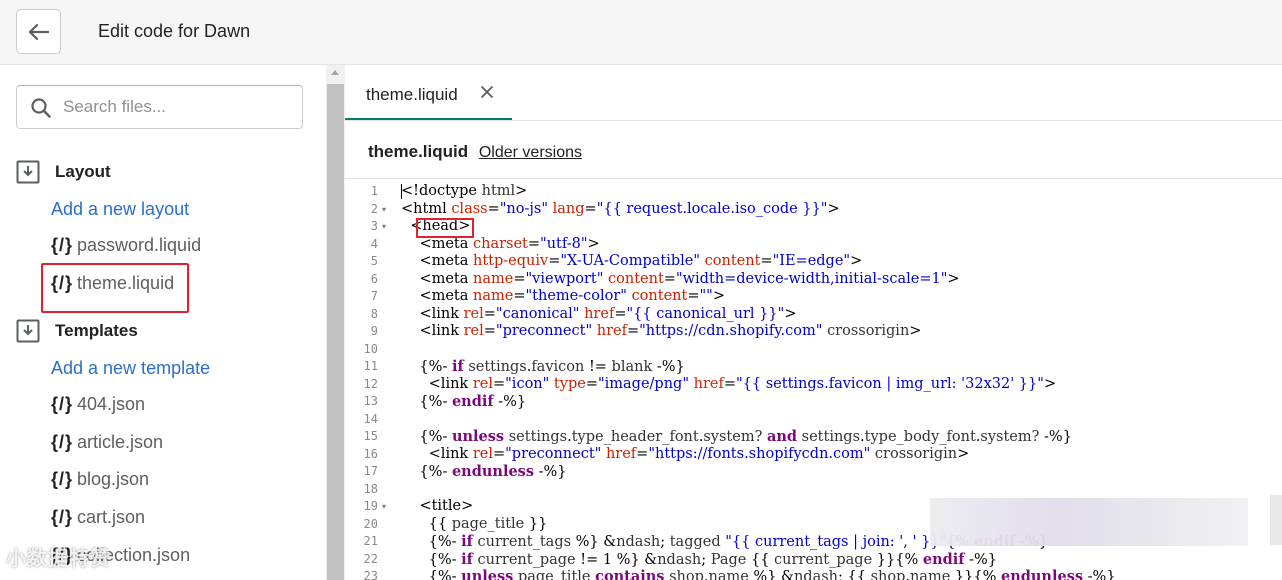 The image size is (1282, 580). I want to click on search-box, so click(159, 107).